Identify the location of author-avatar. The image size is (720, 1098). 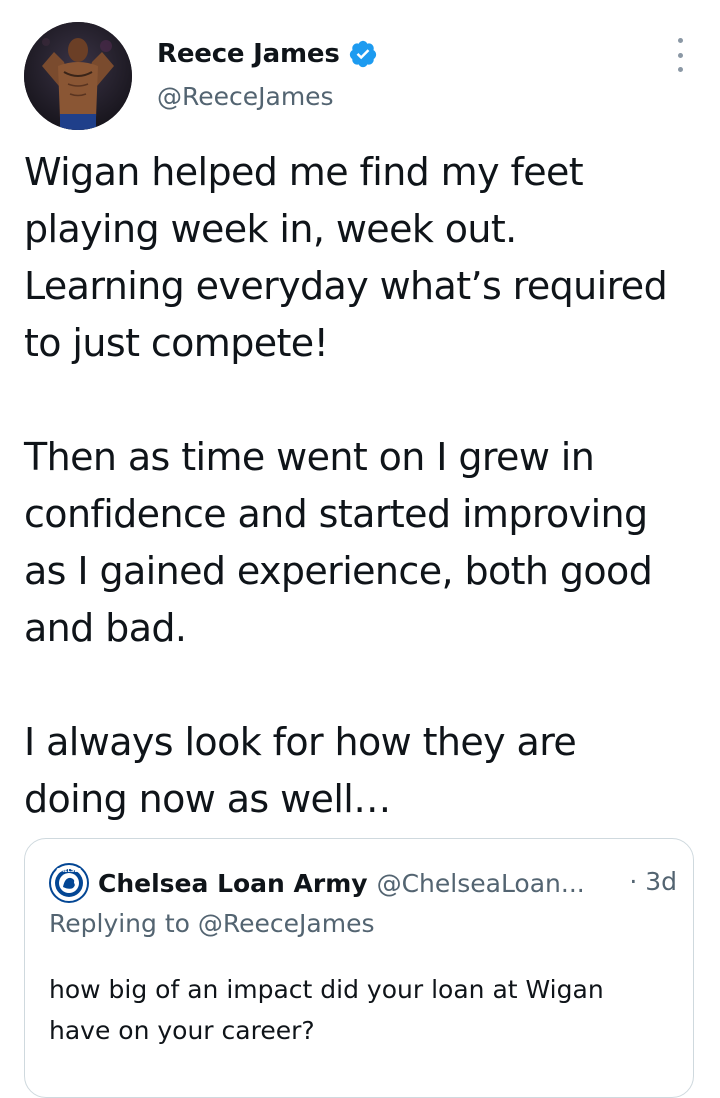
(78, 76).